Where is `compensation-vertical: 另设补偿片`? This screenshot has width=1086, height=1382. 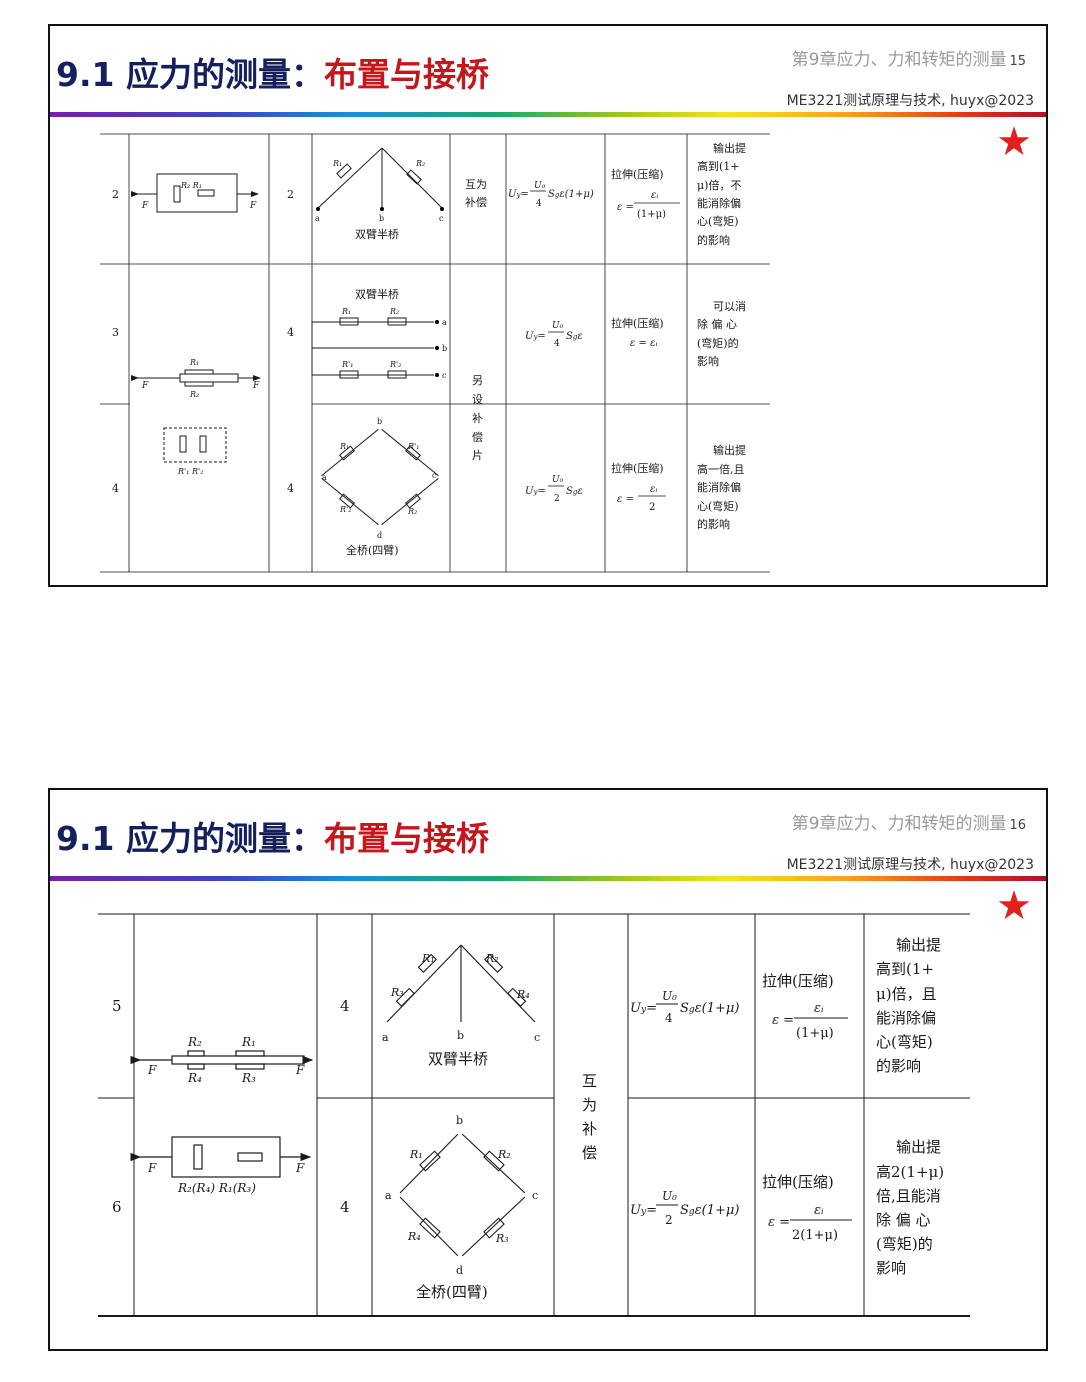
compensation-vertical: 另设补偿片 is located at coordinates (477, 418).